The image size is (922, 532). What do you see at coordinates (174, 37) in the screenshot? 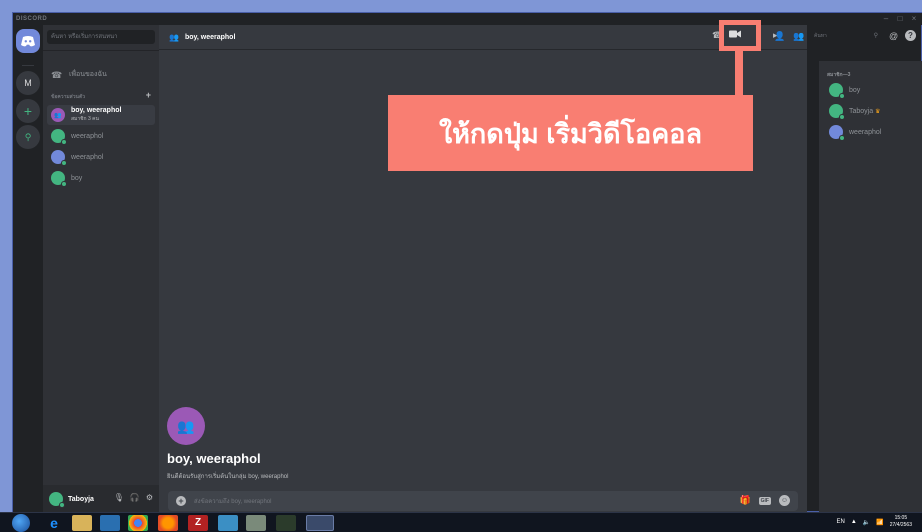
I see `group-dm-icon: 👥` at bounding box center [174, 37].